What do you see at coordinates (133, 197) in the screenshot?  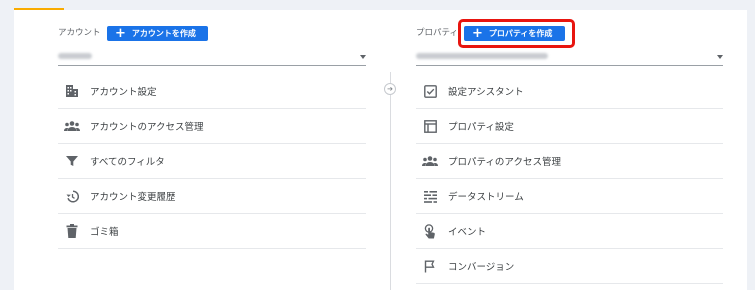 I see `menu-item-label: アカウント変更履歴` at bounding box center [133, 197].